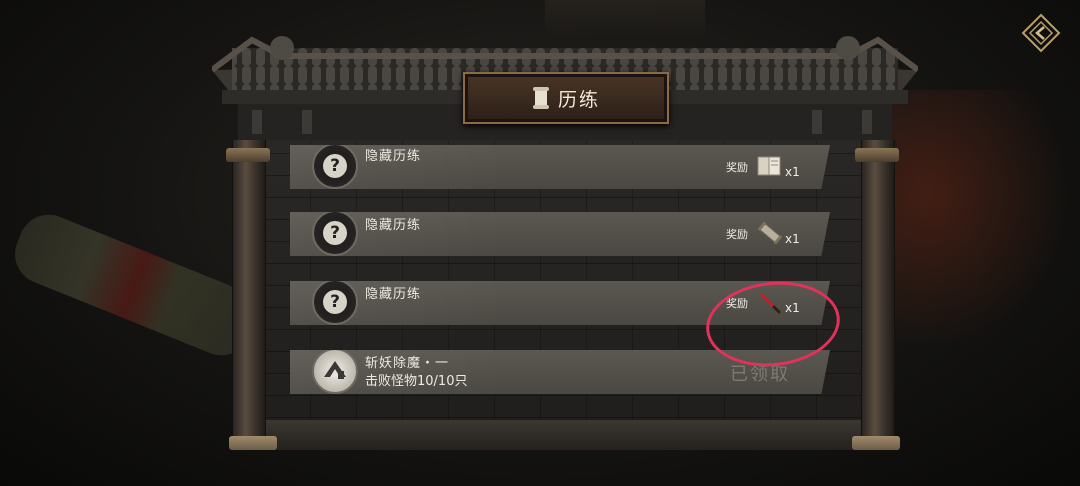 The width and height of the screenshot is (1080, 486). Describe the element at coordinates (562, 435) in the screenshot. I see `hall-floor` at that location.